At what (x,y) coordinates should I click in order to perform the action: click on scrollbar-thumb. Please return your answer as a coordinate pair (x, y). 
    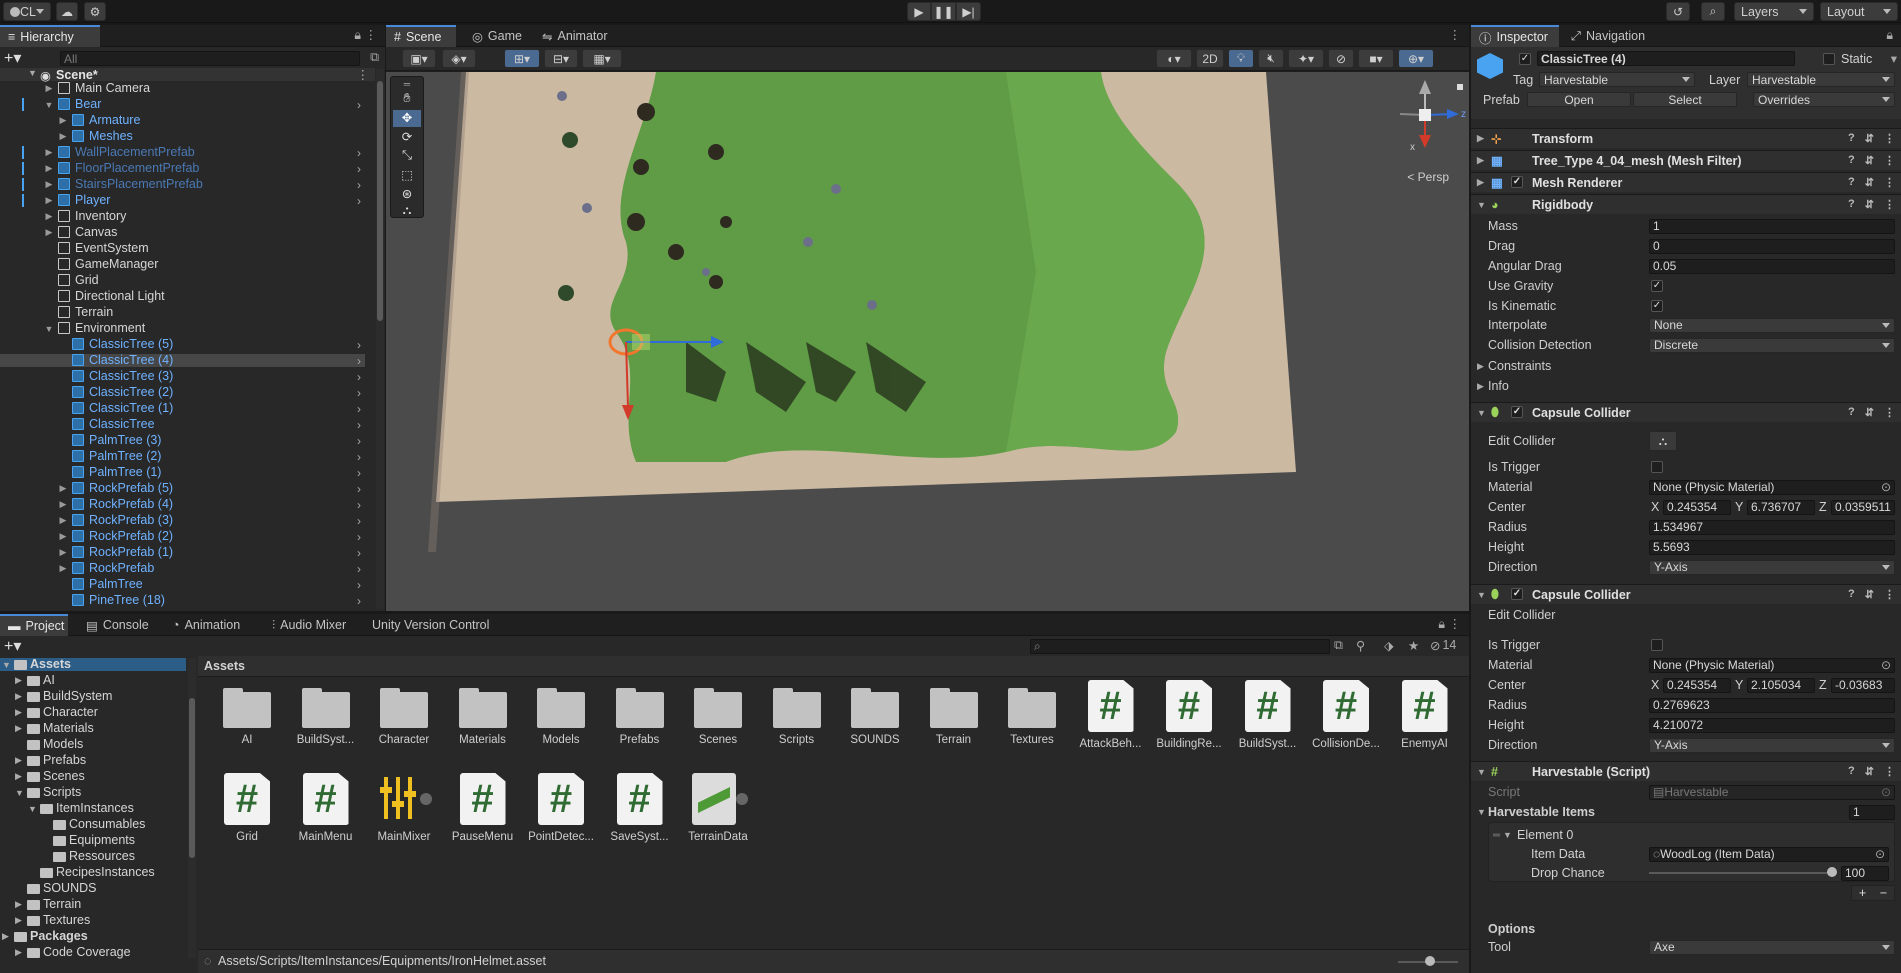
    Looking at the image, I should click on (380, 201).